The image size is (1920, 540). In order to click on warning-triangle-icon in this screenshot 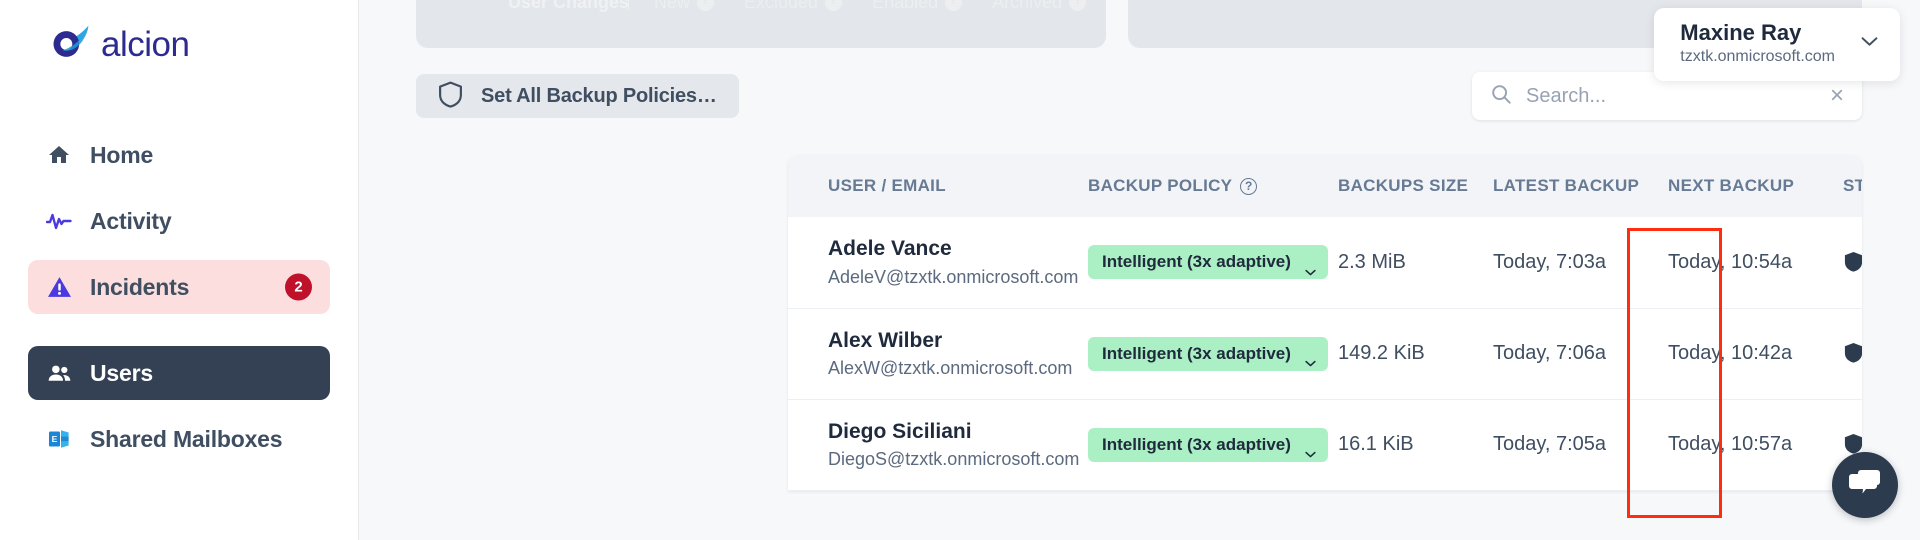, I will do `click(59, 287)`.